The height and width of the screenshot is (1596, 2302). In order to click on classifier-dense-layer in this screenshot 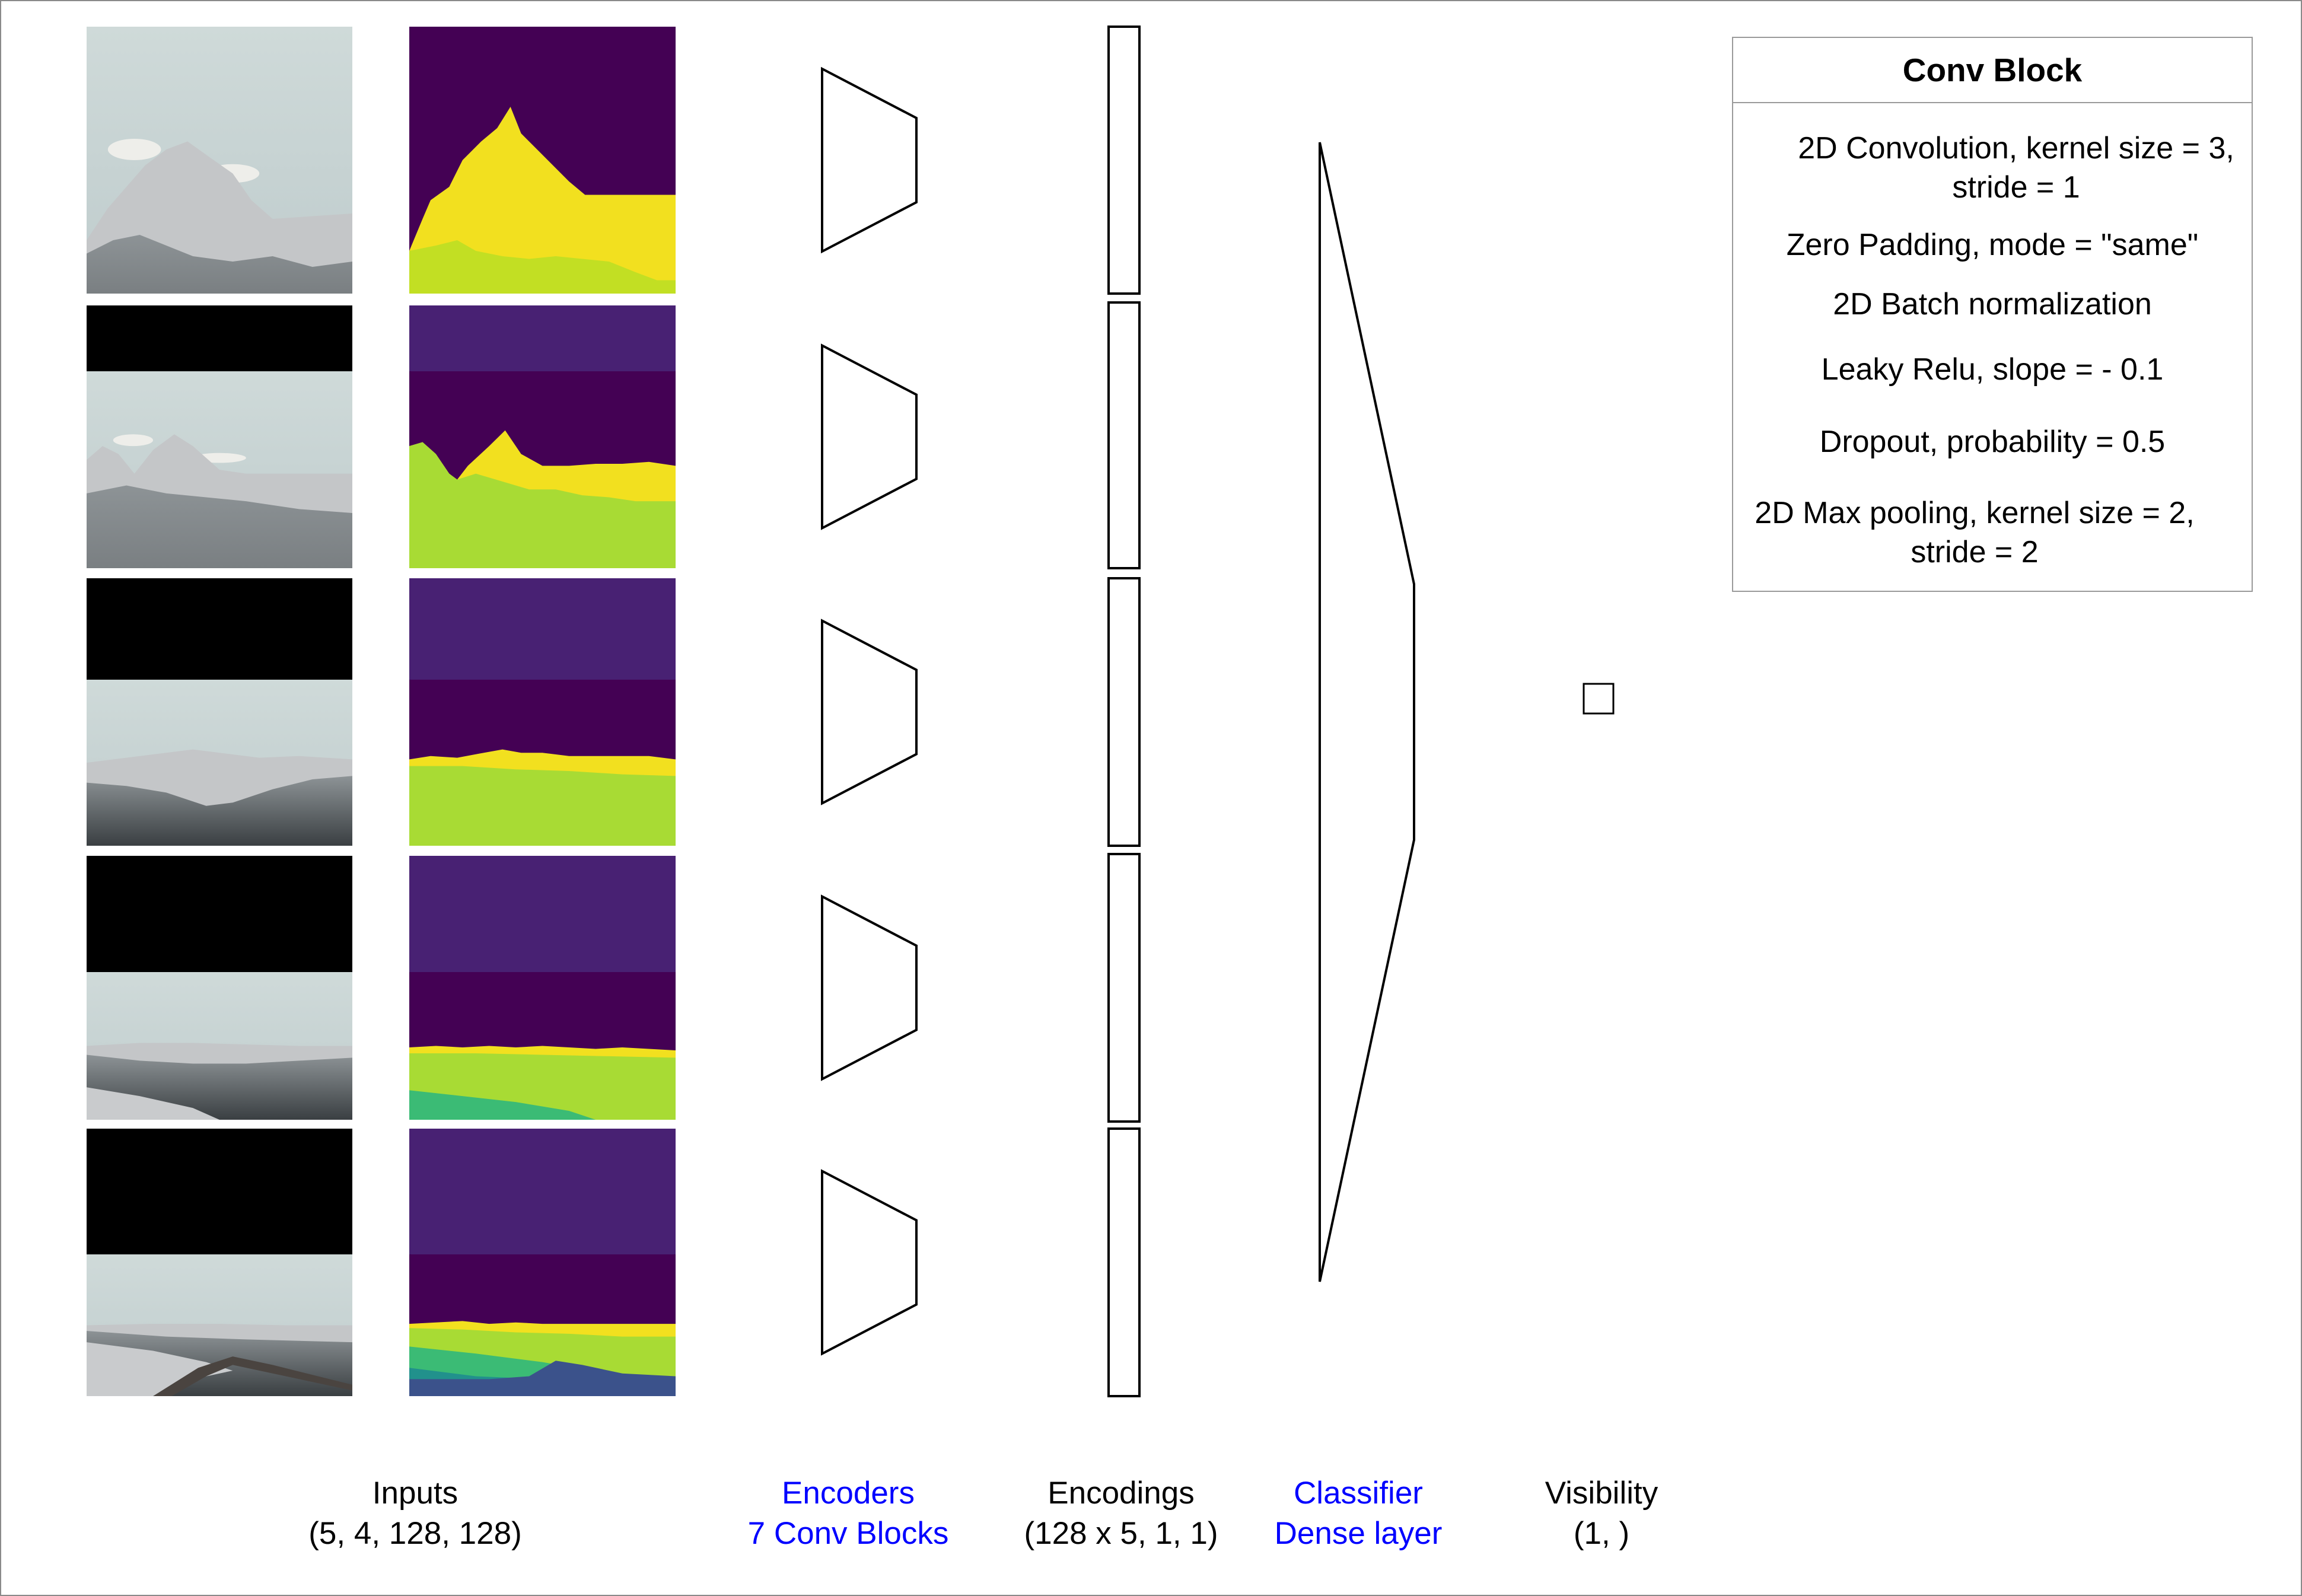, I will do `click(1367, 712)`.